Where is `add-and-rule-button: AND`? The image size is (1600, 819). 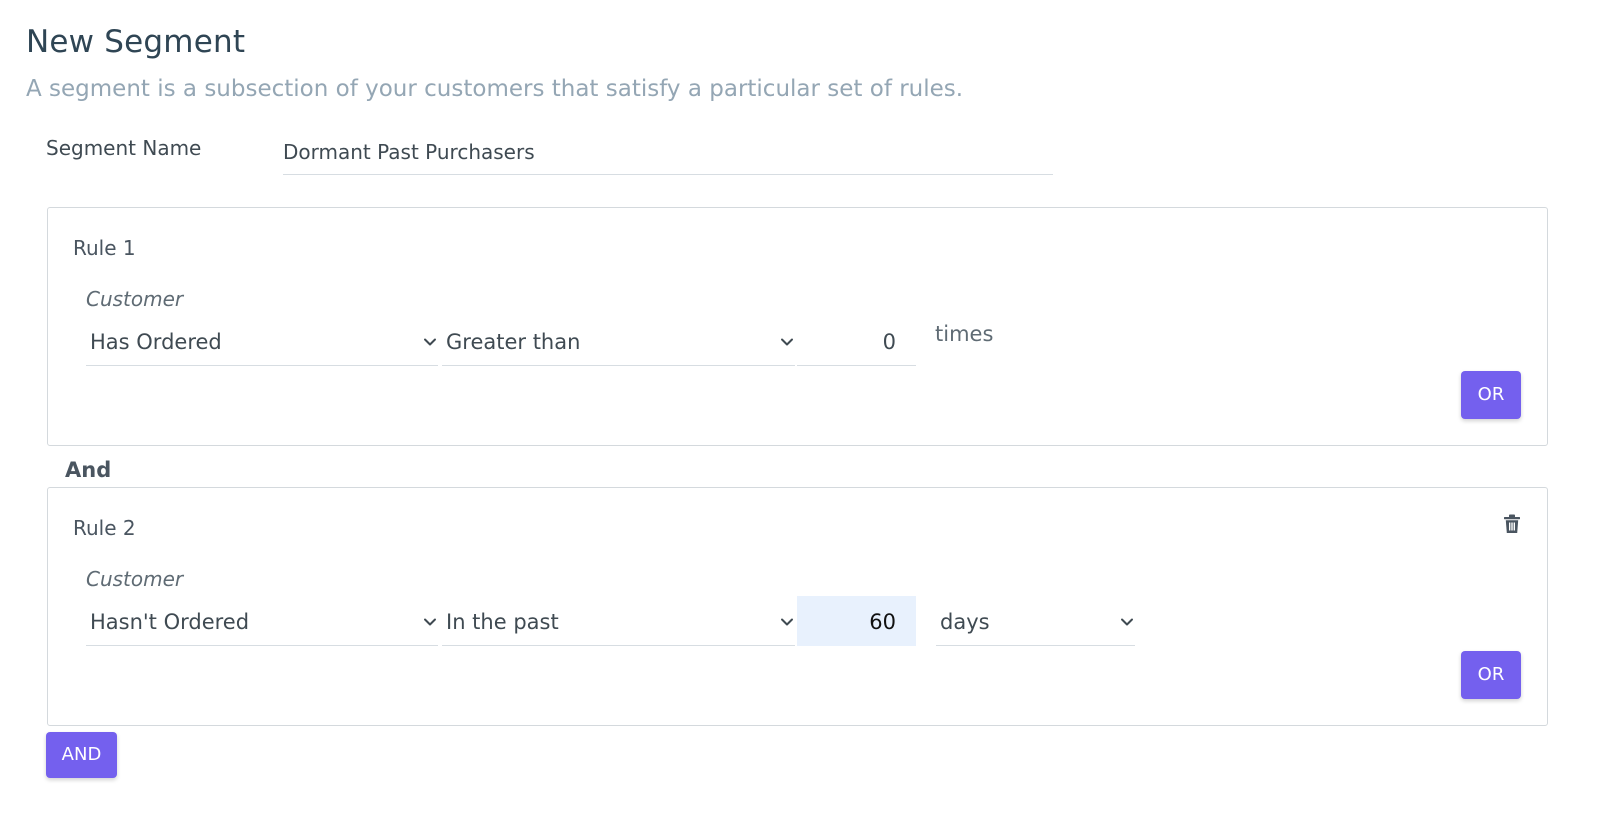
add-and-rule-button: AND is located at coordinates (81, 755).